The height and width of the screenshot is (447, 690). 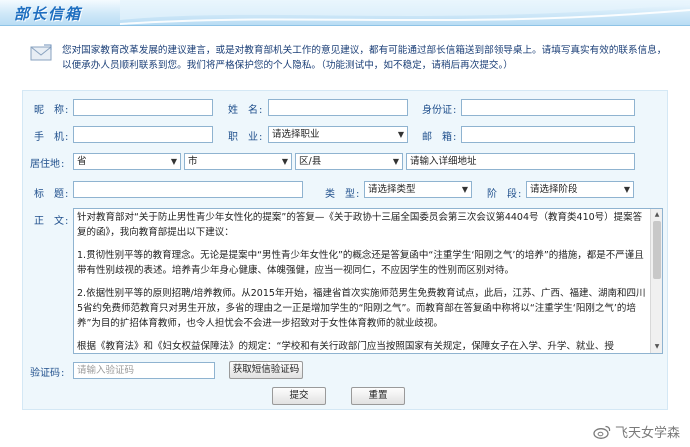 What do you see at coordinates (51, 110) in the screenshot?
I see `nickname-label: 昵 称:` at bounding box center [51, 110].